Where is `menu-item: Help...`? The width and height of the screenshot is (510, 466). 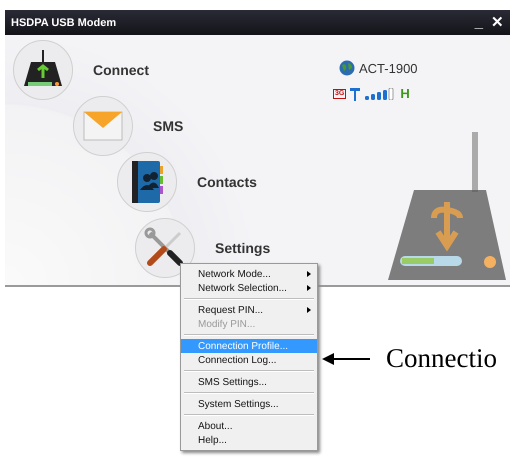
menu-item: Help... is located at coordinates (249, 440).